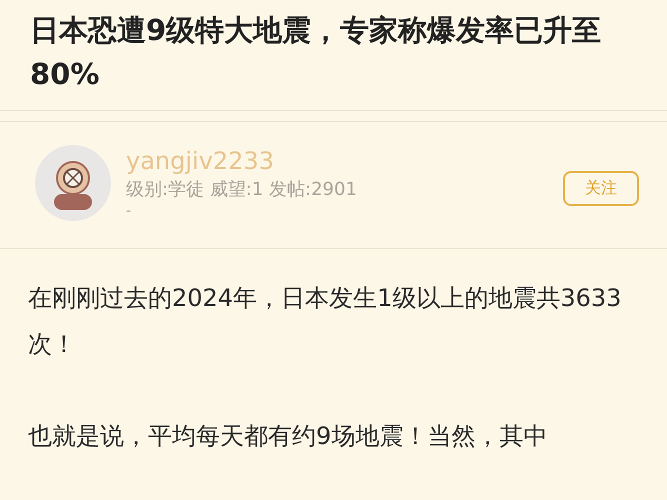 The image size is (667, 500). I want to click on username: yangjiv2233, so click(337, 161).